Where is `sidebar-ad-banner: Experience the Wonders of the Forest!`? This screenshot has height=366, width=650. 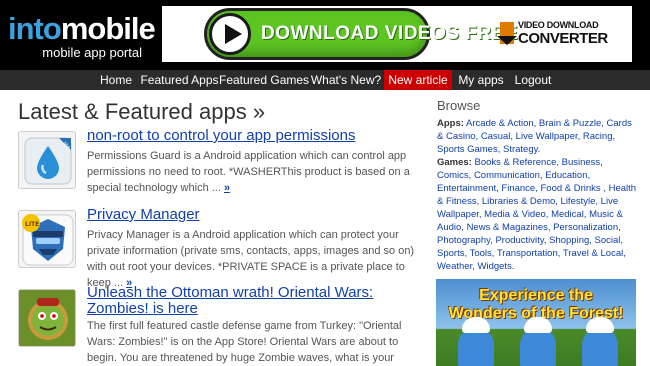
sidebar-ad-banner: Experience the Wonders of the Forest! is located at coordinates (536, 322).